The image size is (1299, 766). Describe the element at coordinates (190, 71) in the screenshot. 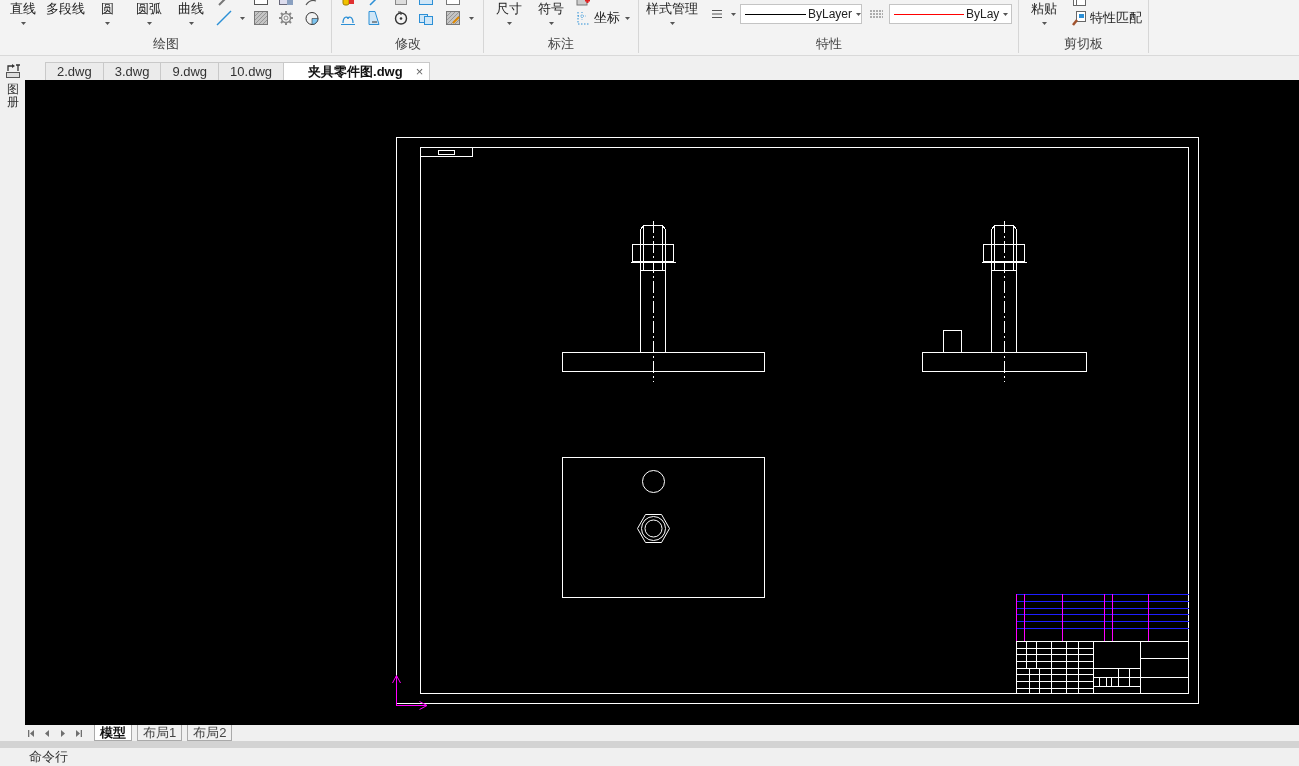

I see `document-tab: 9.dwg` at that location.